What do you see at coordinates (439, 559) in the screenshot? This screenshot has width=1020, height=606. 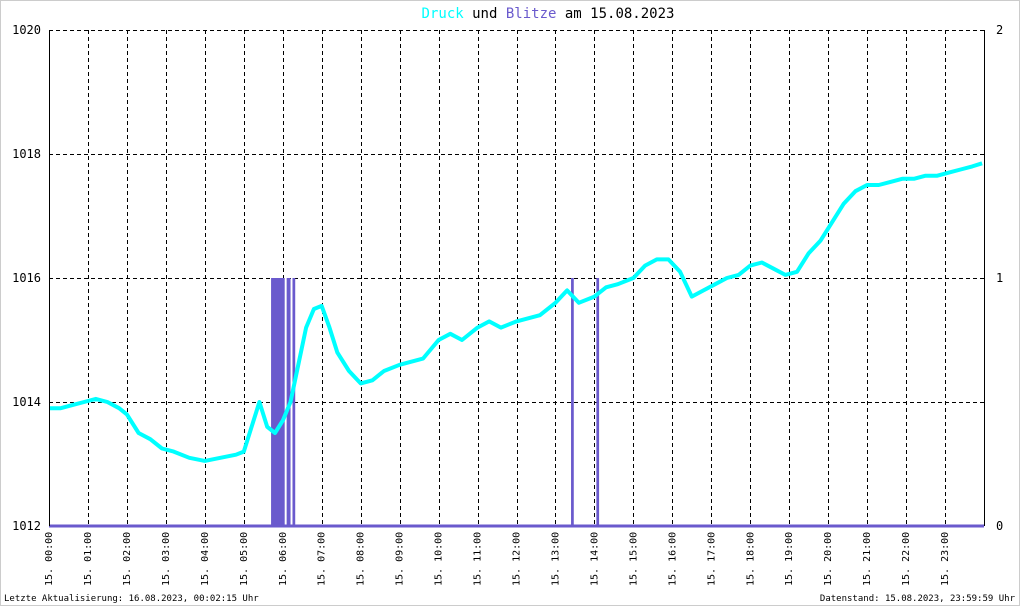 I see `x-tick-10: 15. 10:00` at bounding box center [439, 559].